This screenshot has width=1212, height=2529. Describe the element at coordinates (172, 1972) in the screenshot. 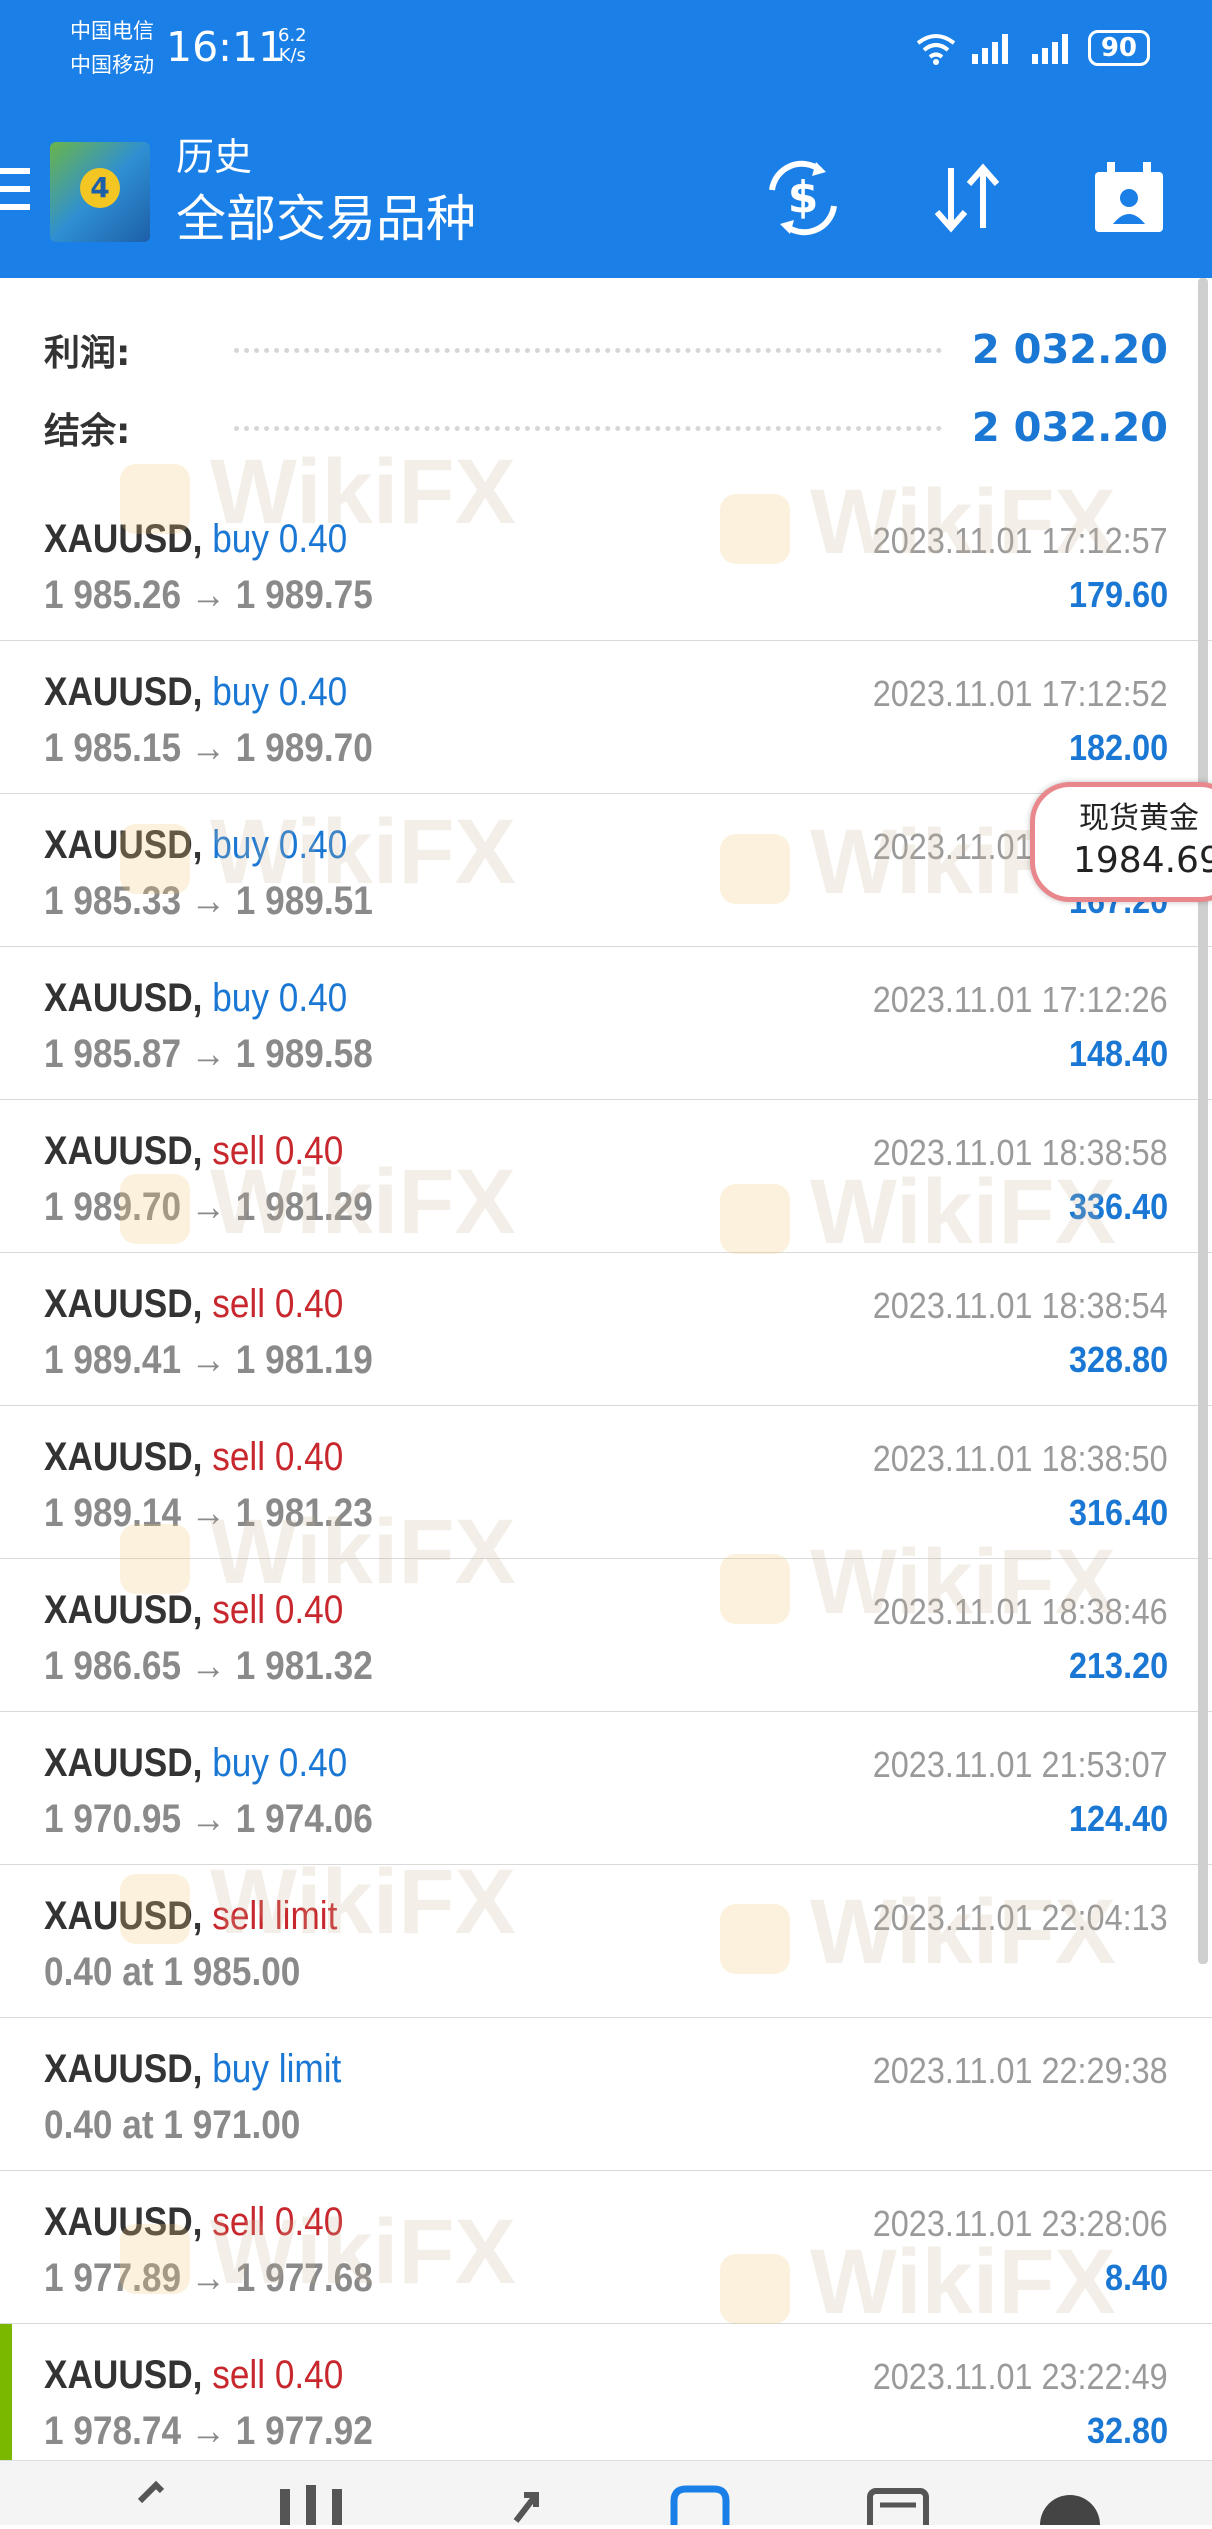

I see `deal-price: 0.40 at 1 985.00` at that location.